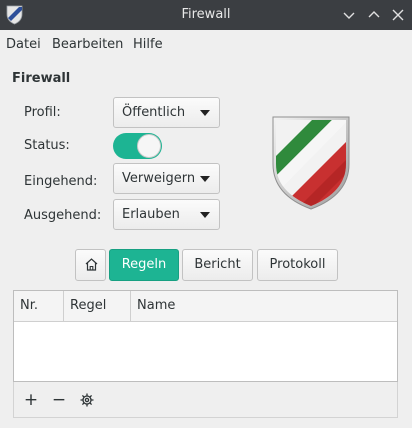 The height and width of the screenshot is (428, 412). I want to click on tab-bericht: Bericht, so click(217, 265).